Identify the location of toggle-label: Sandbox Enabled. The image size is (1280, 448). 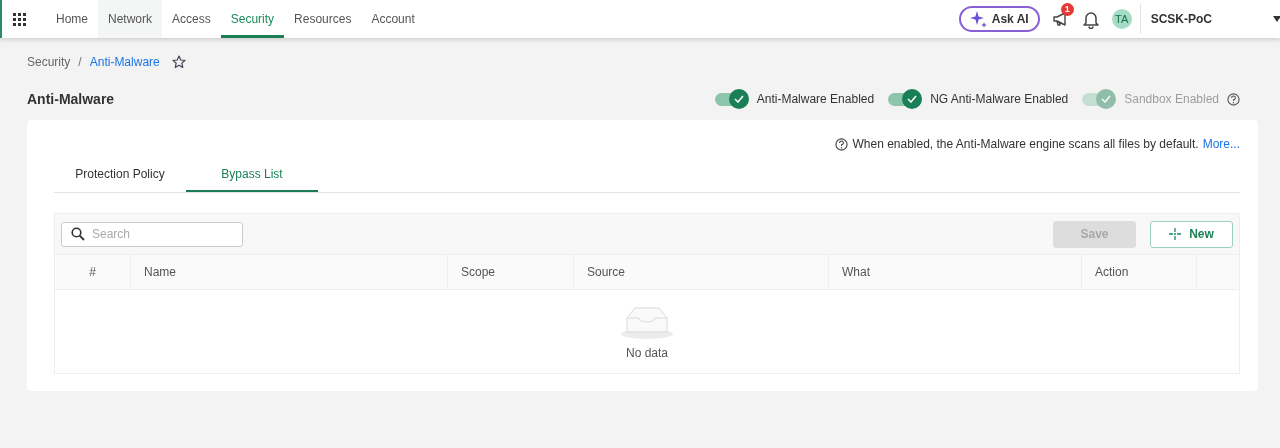
(1171, 99).